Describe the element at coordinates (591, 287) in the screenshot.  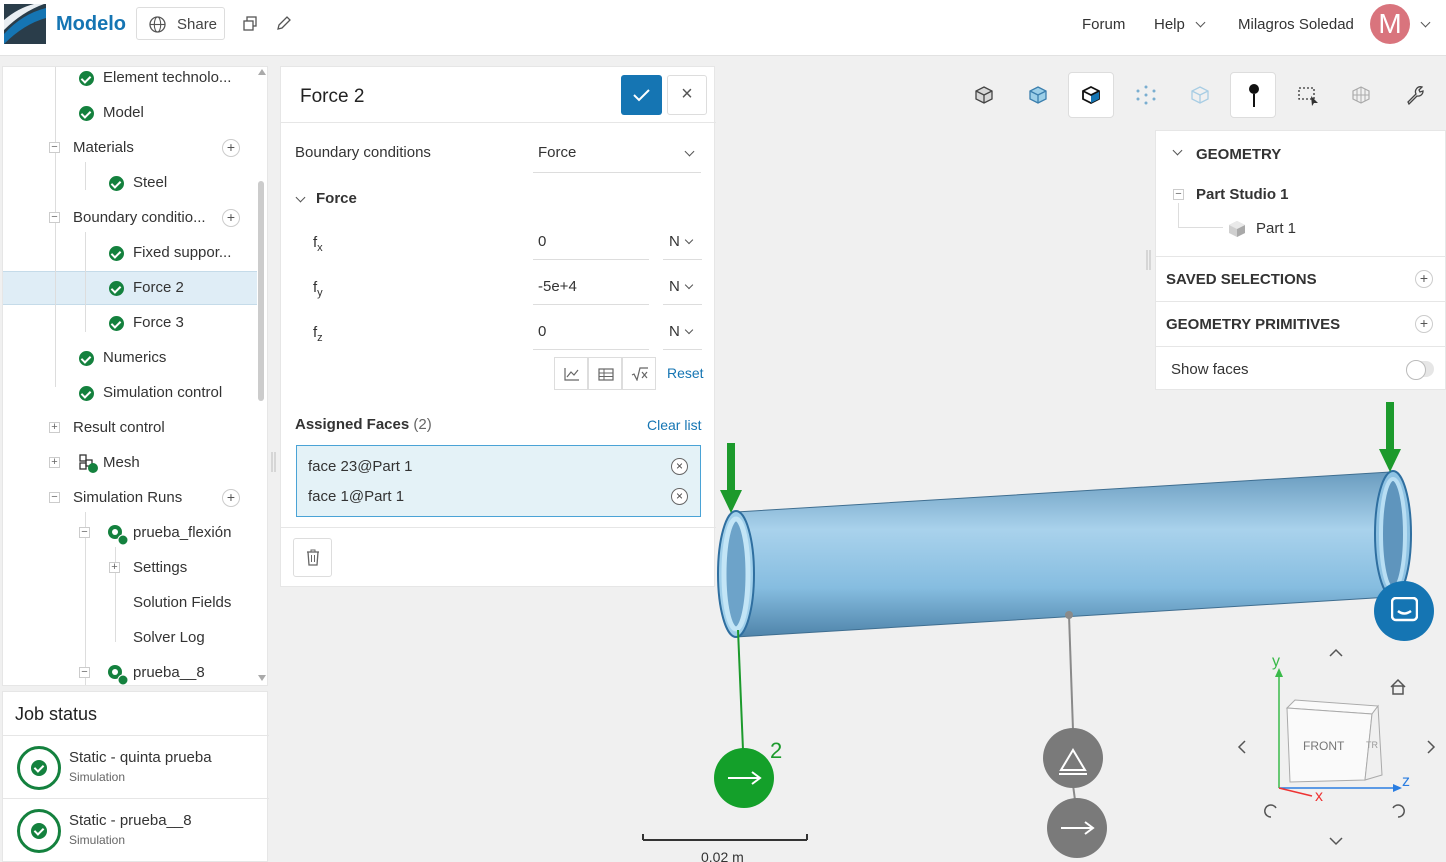
I see `fy-input: -5e+4` at that location.